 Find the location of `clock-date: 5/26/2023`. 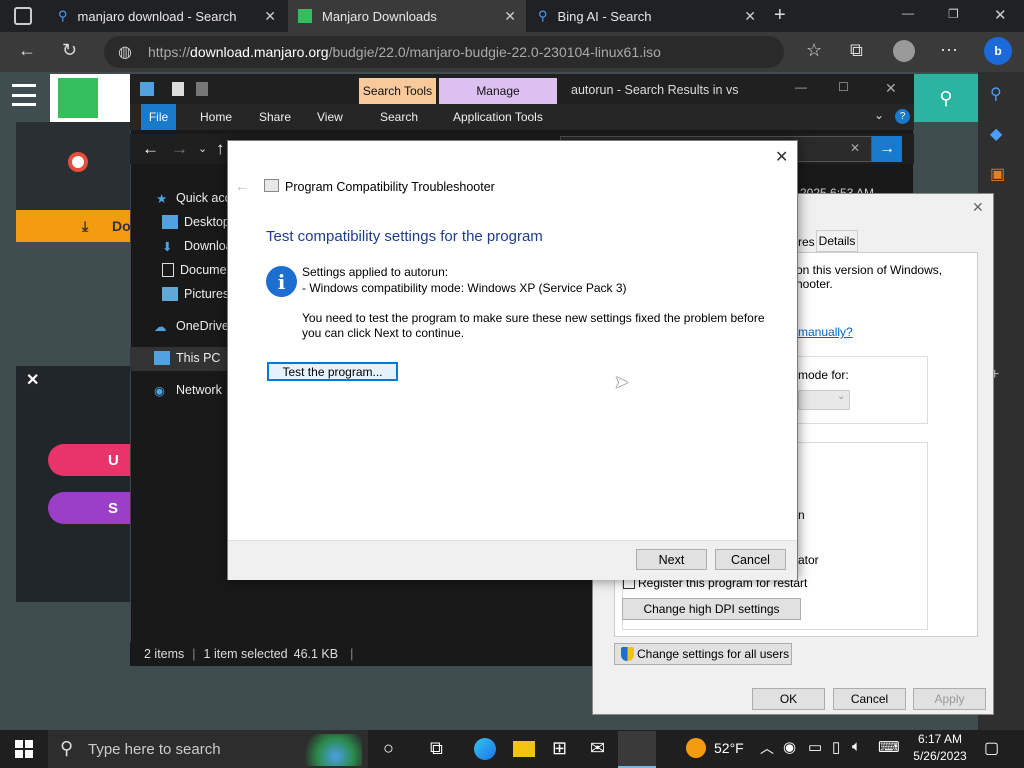

clock-date: 5/26/2023 is located at coordinates (940, 756).